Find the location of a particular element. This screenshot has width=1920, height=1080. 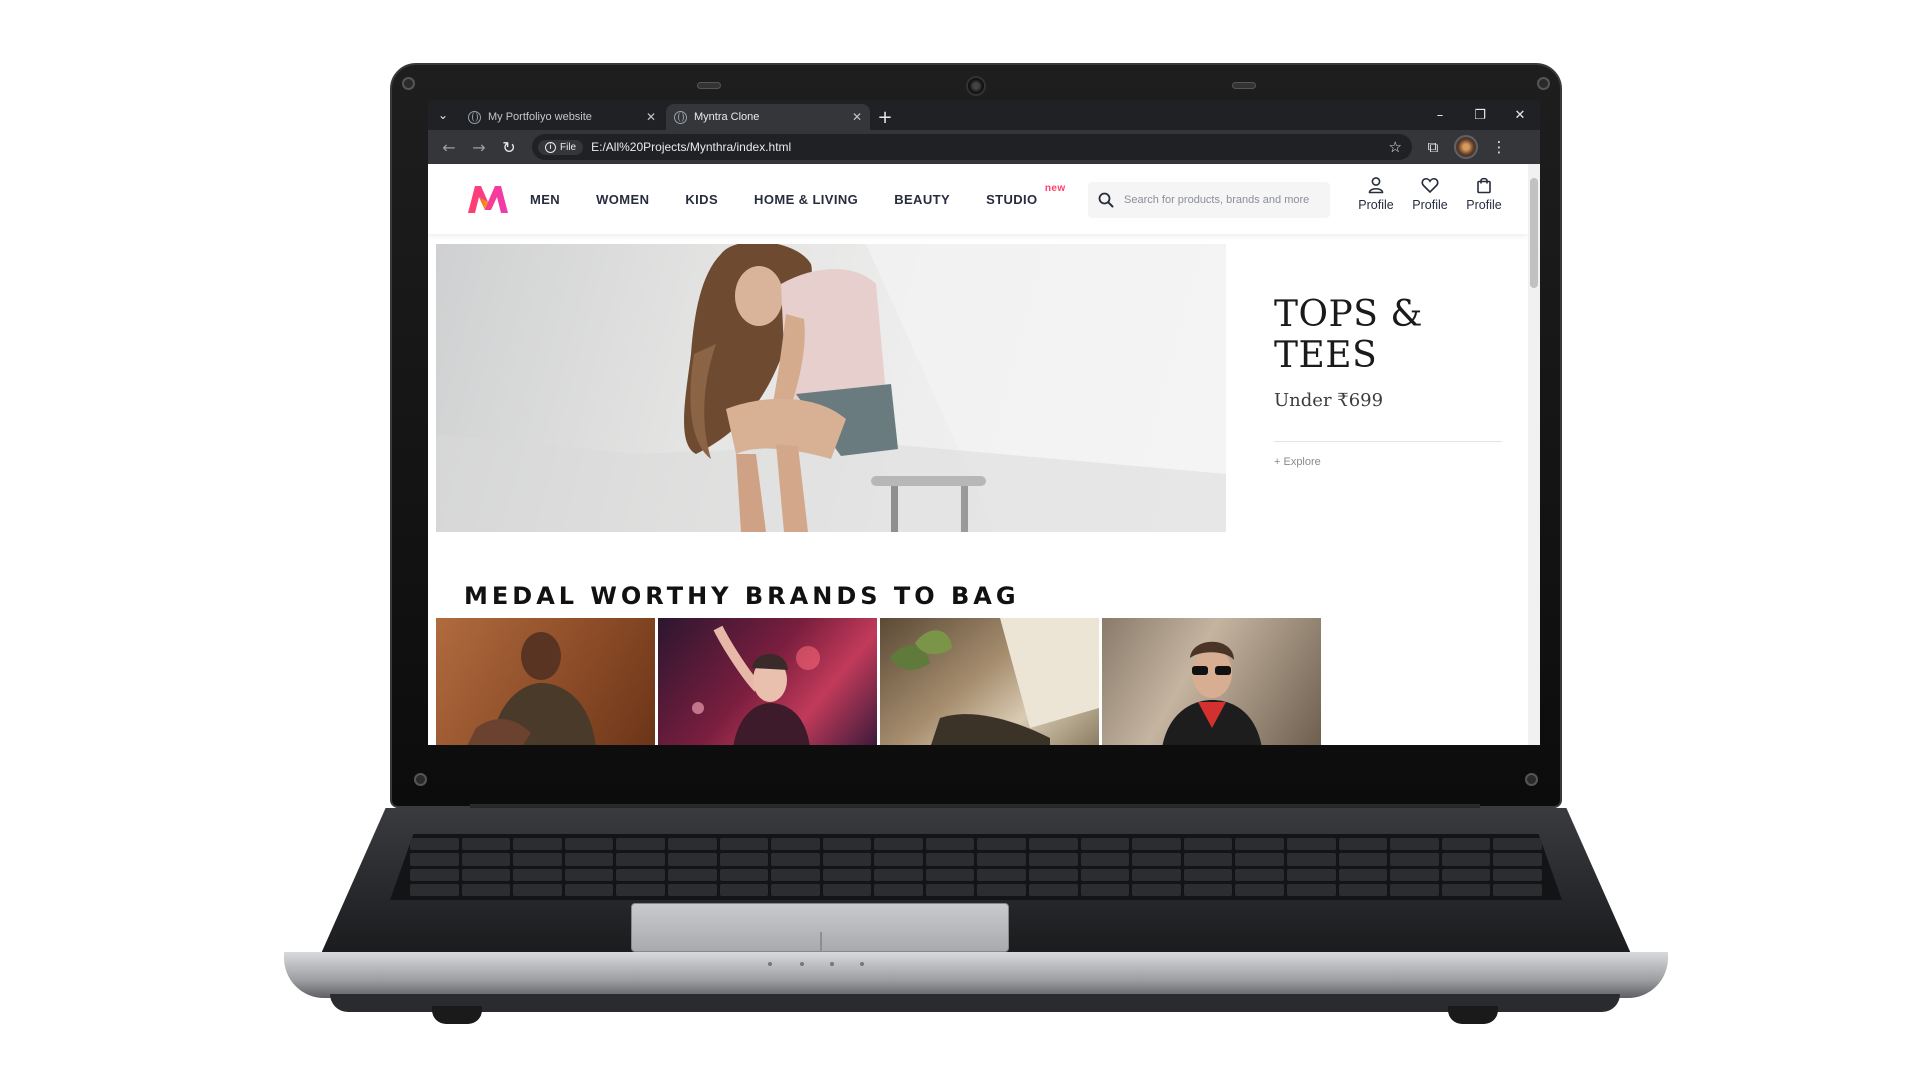

wishlist-action: Profile is located at coordinates (1430, 194).